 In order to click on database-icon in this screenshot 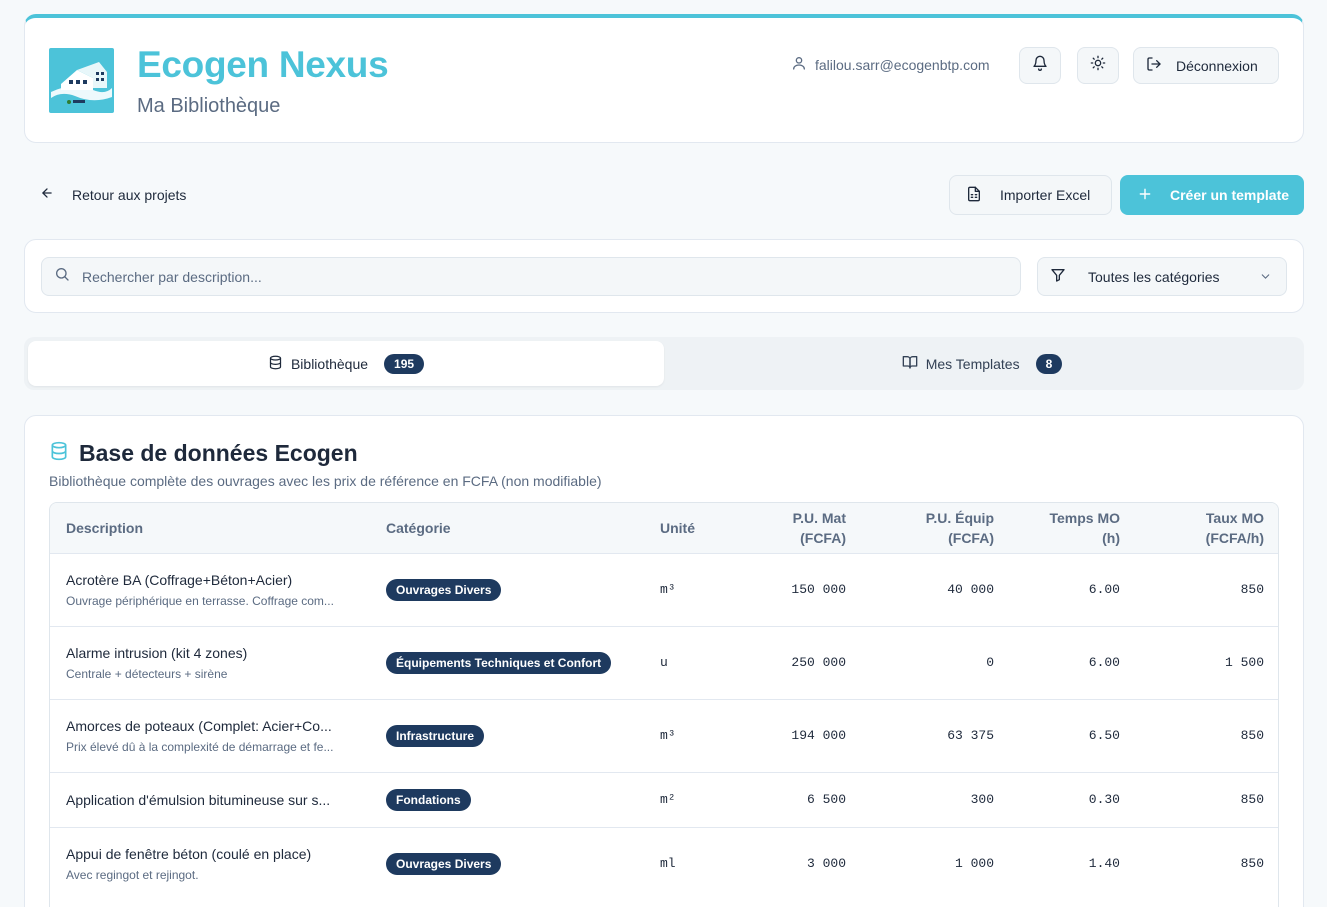, I will do `click(275, 364)`.